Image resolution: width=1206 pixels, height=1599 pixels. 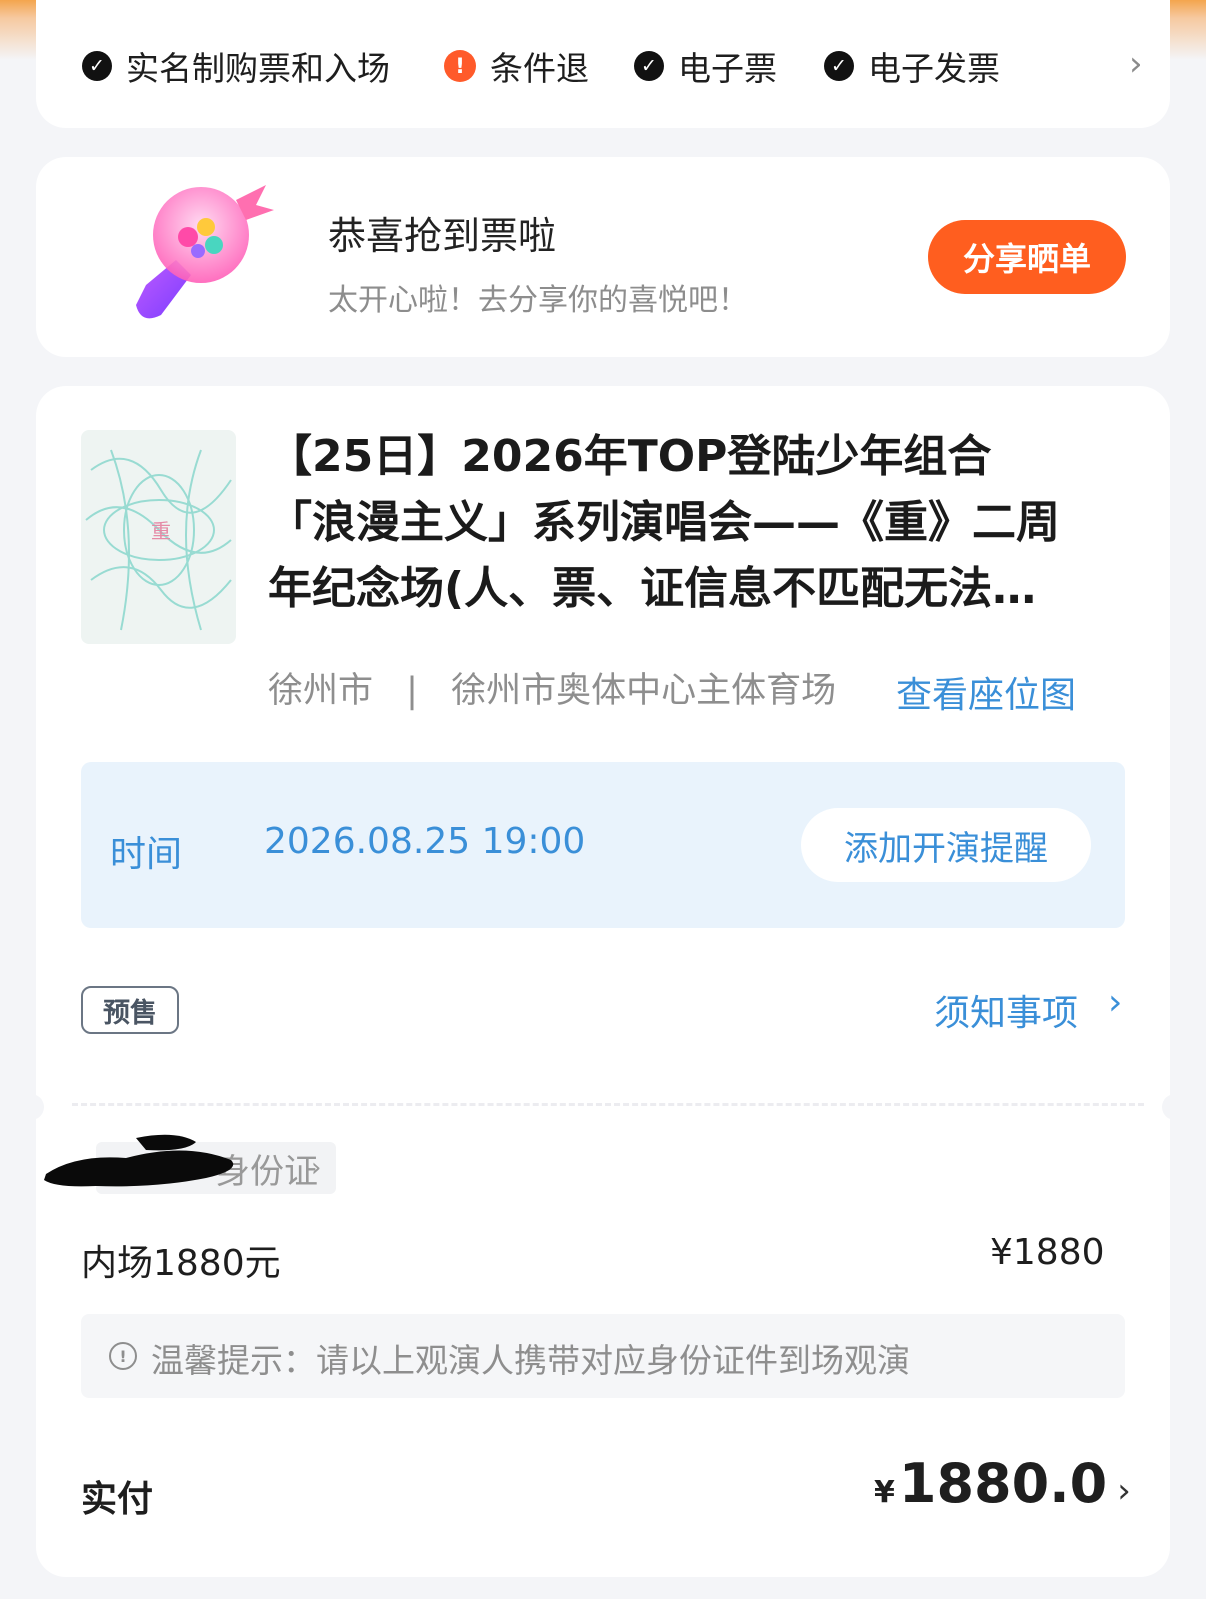 I want to click on share-button: 分享晒单, so click(x=1027, y=257).